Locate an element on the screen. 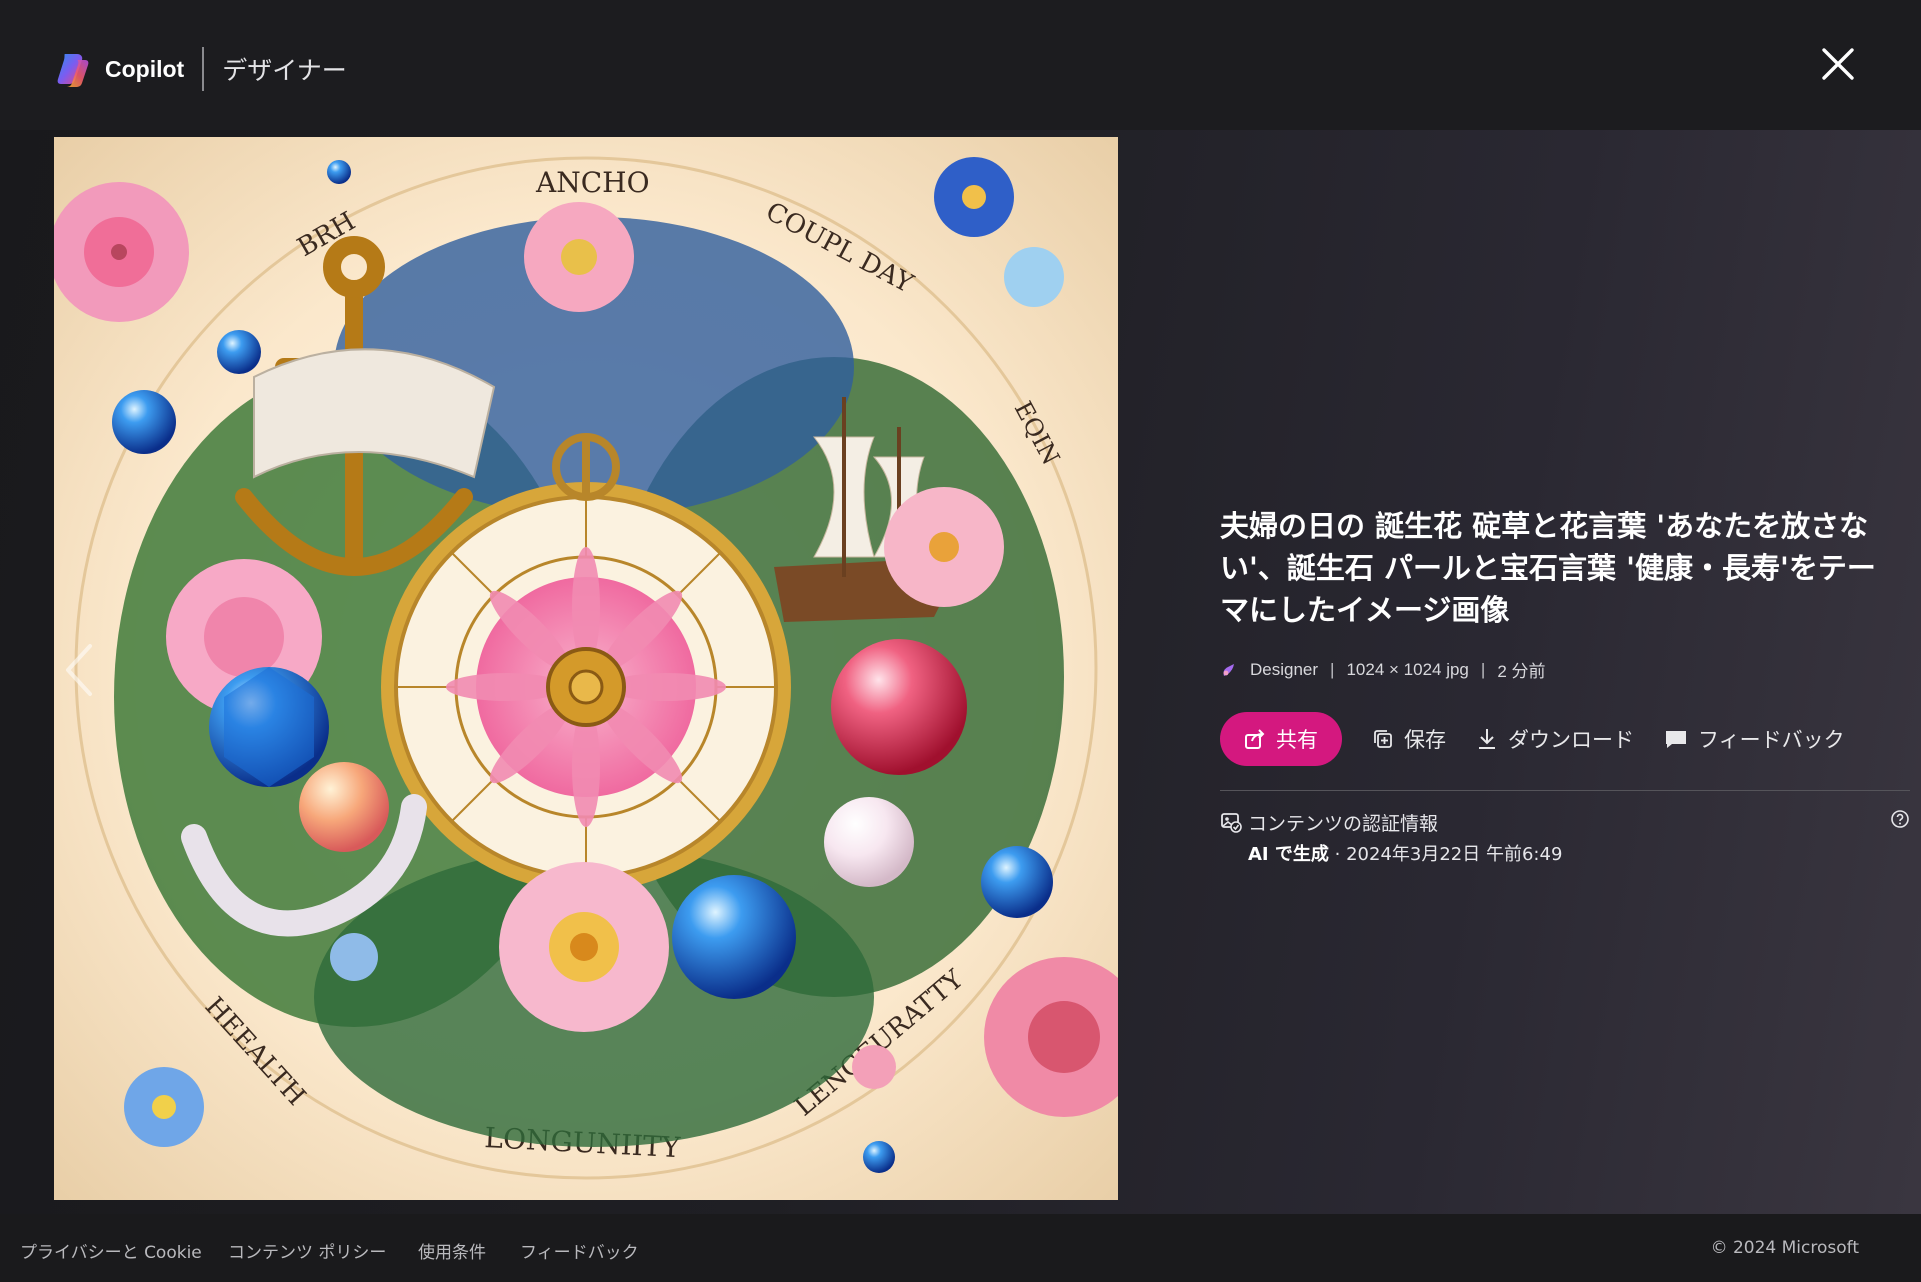  share-button: 共有 is located at coordinates (1281, 739).